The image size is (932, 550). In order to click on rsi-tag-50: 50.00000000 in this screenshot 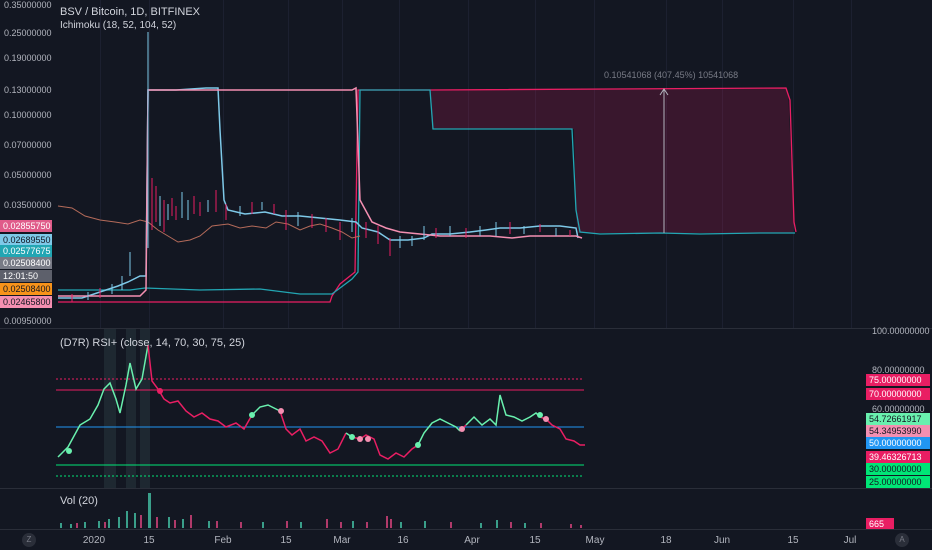, I will do `click(898, 443)`.